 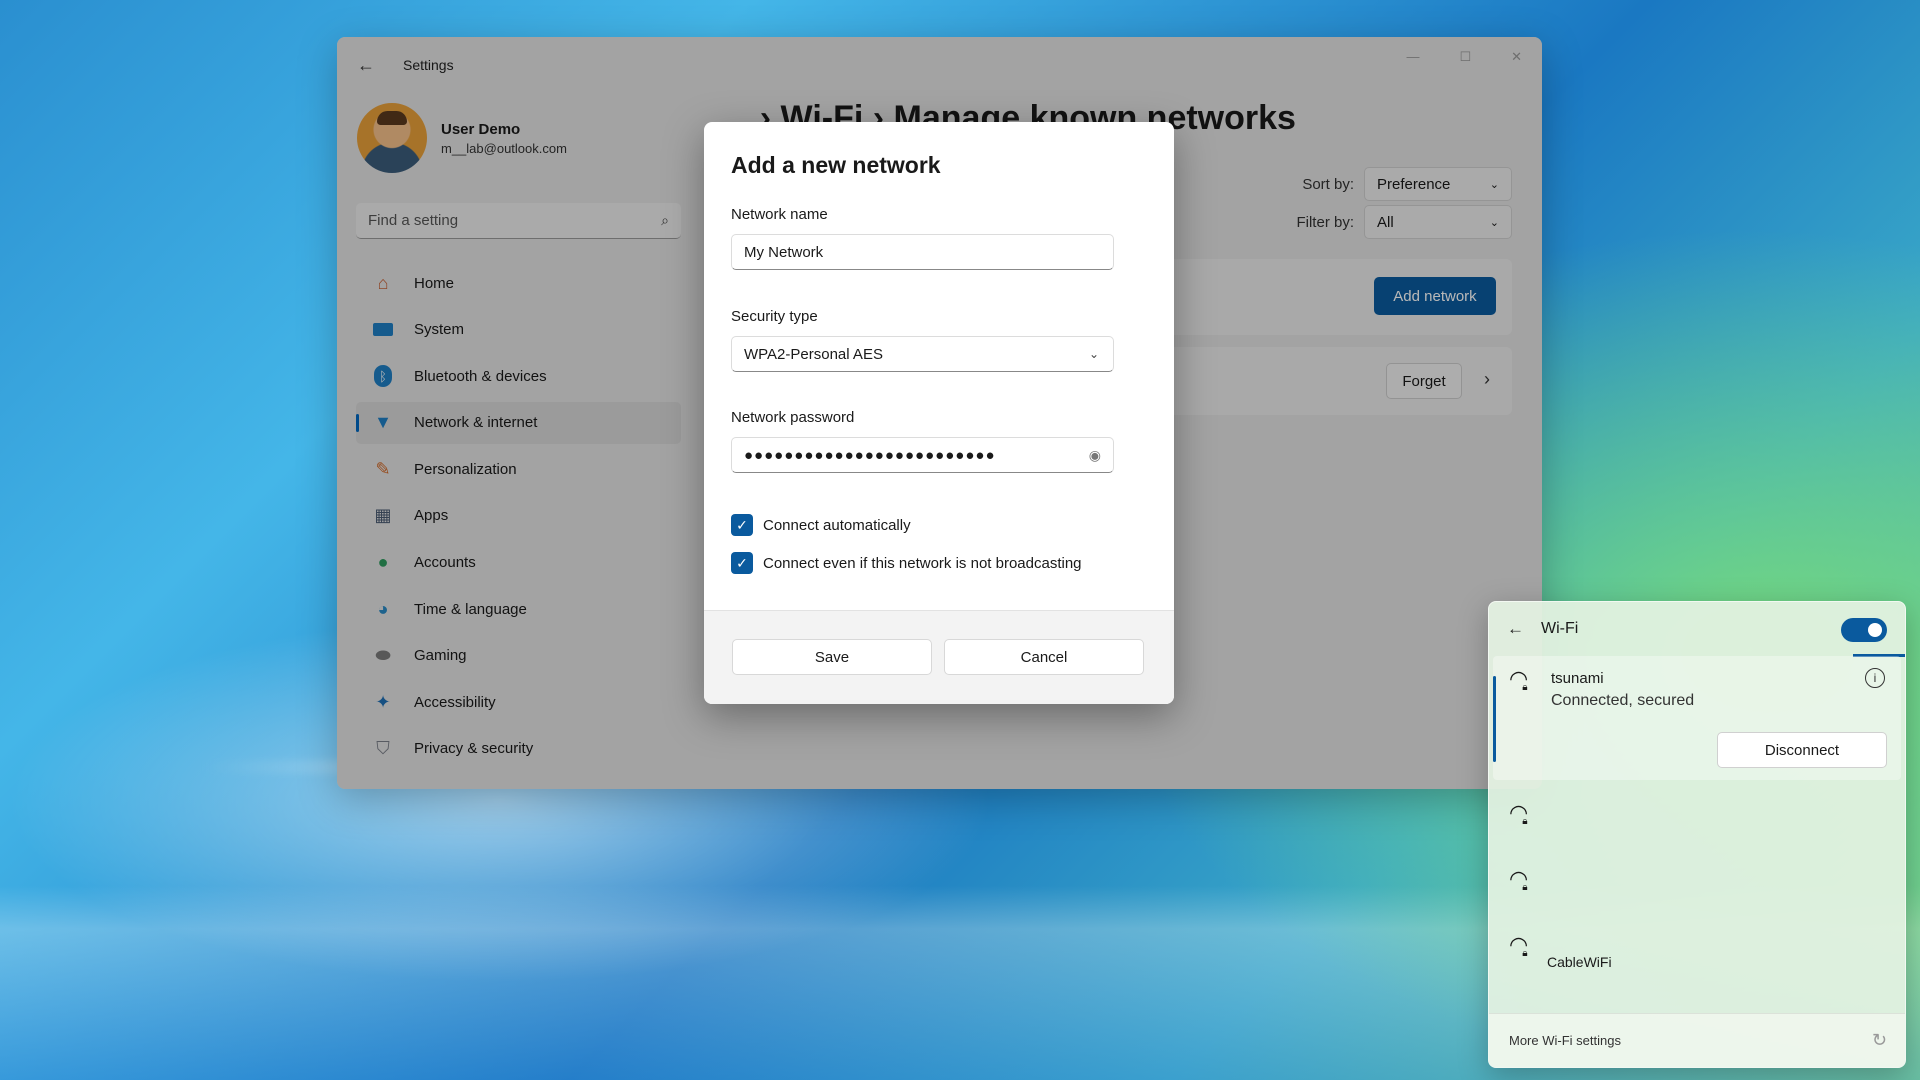 I want to click on network-password-label: Network password, so click(x=793, y=417).